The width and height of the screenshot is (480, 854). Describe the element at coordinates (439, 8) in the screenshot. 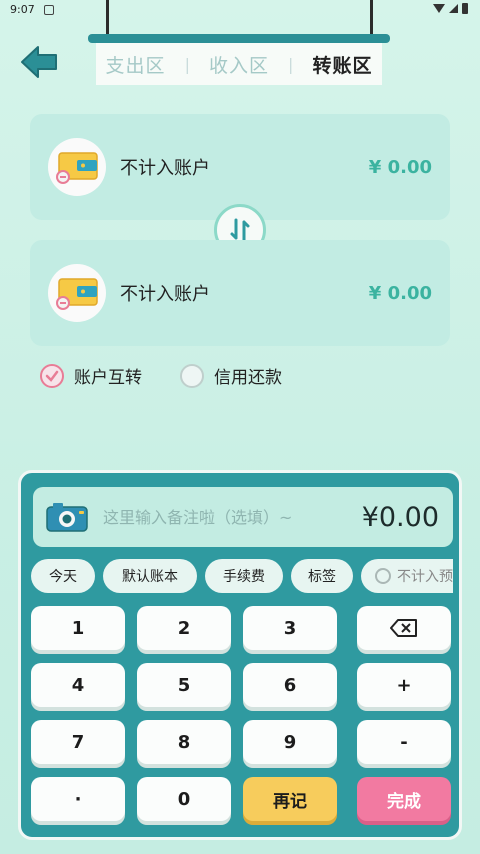

I see `wifi-icon` at that location.